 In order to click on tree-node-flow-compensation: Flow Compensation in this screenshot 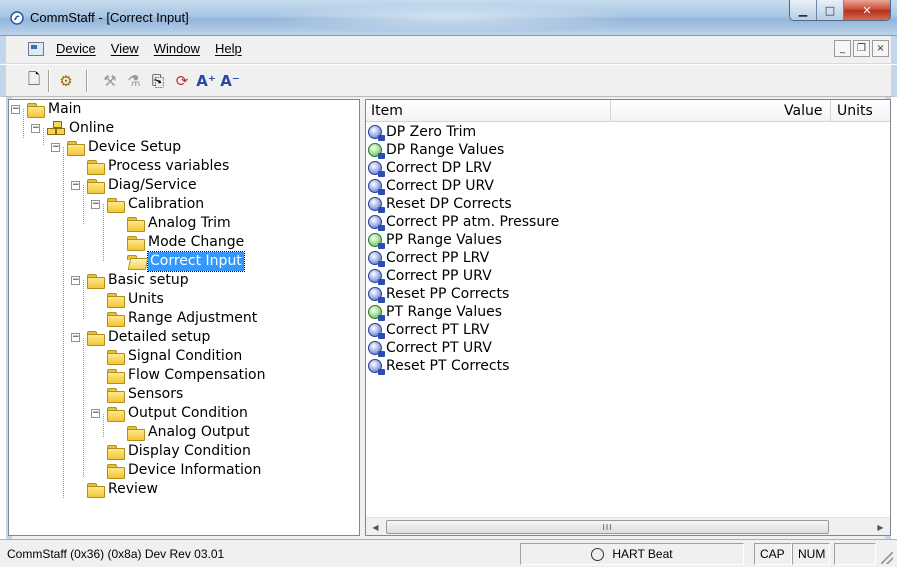, I will do `click(178, 375)`.